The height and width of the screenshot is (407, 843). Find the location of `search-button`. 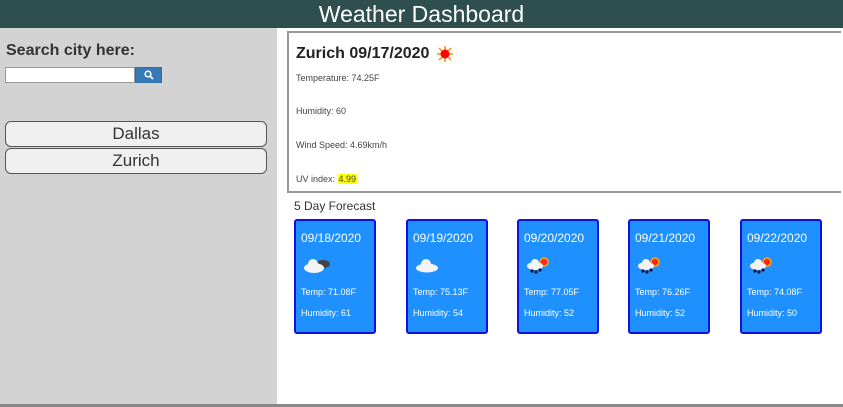

search-button is located at coordinates (148, 75).